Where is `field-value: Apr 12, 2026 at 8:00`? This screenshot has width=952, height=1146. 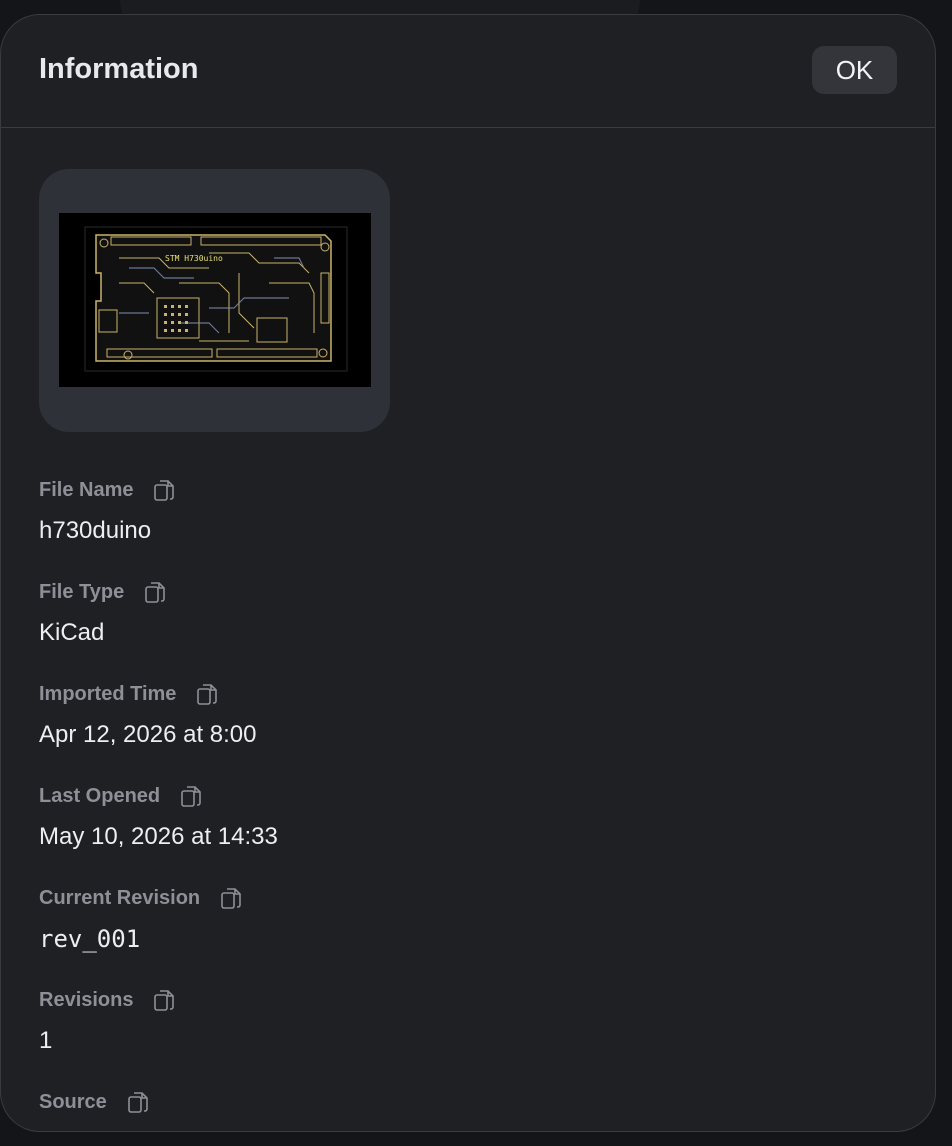 field-value: Apr 12, 2026 at 8:00 is located at coordinates (148, 734).